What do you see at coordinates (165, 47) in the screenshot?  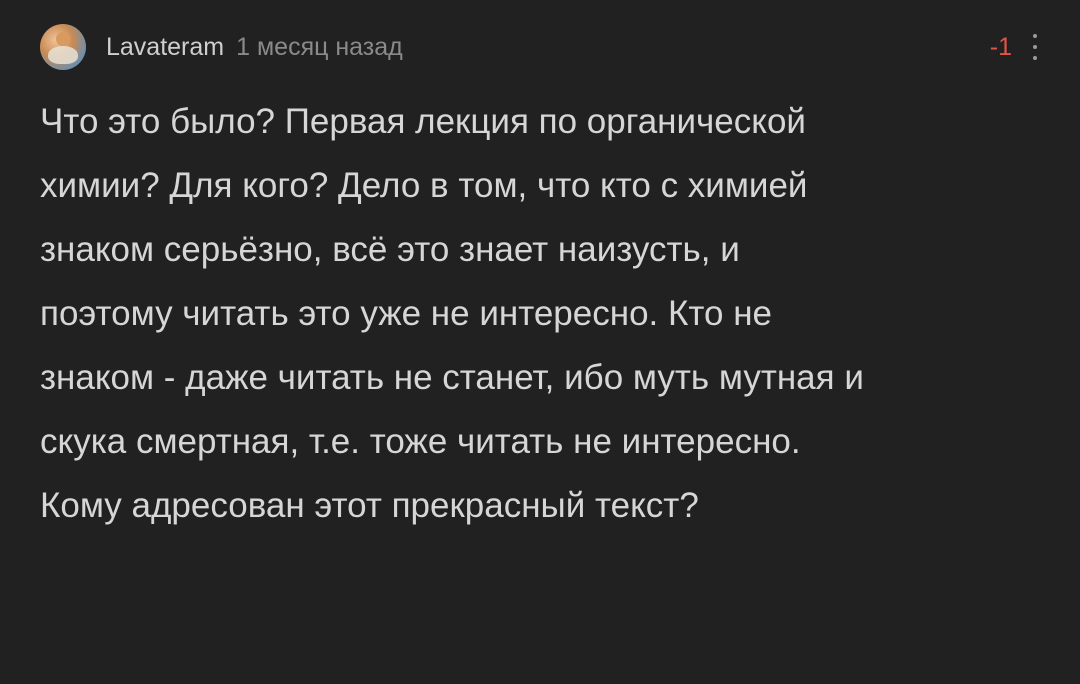 I see `author-name: Lavateram` at bounding box center [165, 47].